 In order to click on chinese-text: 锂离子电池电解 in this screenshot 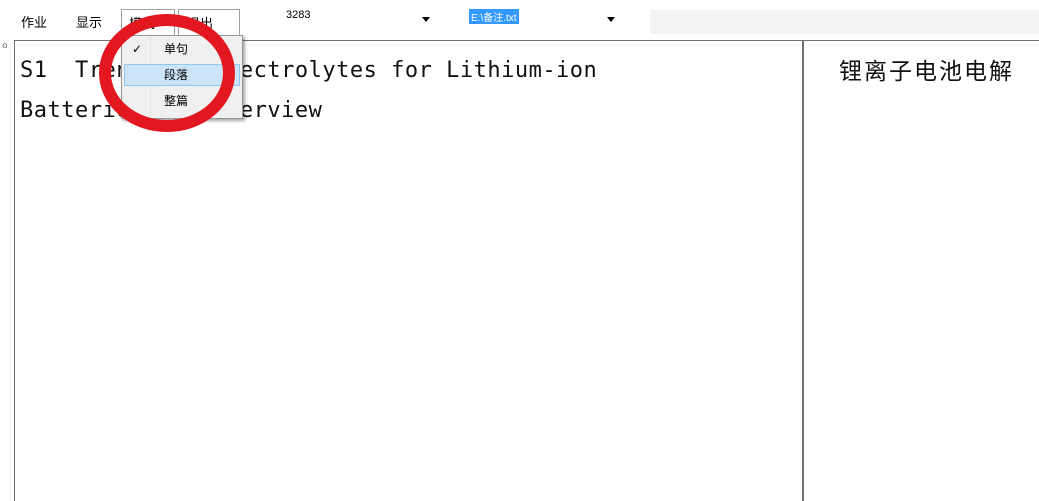, I will do `click(926, 72)`.